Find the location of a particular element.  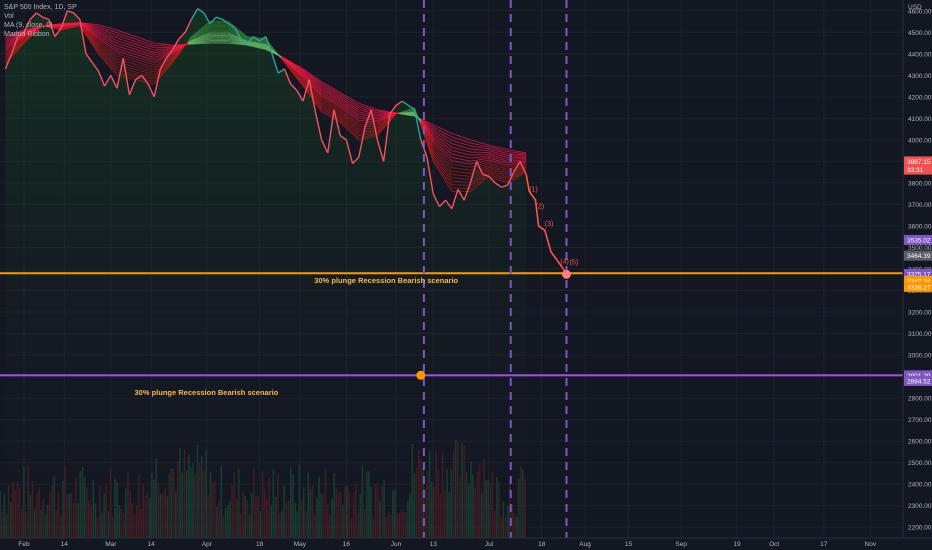

time-tick-label: Apr is located at coordinates (207, 544).